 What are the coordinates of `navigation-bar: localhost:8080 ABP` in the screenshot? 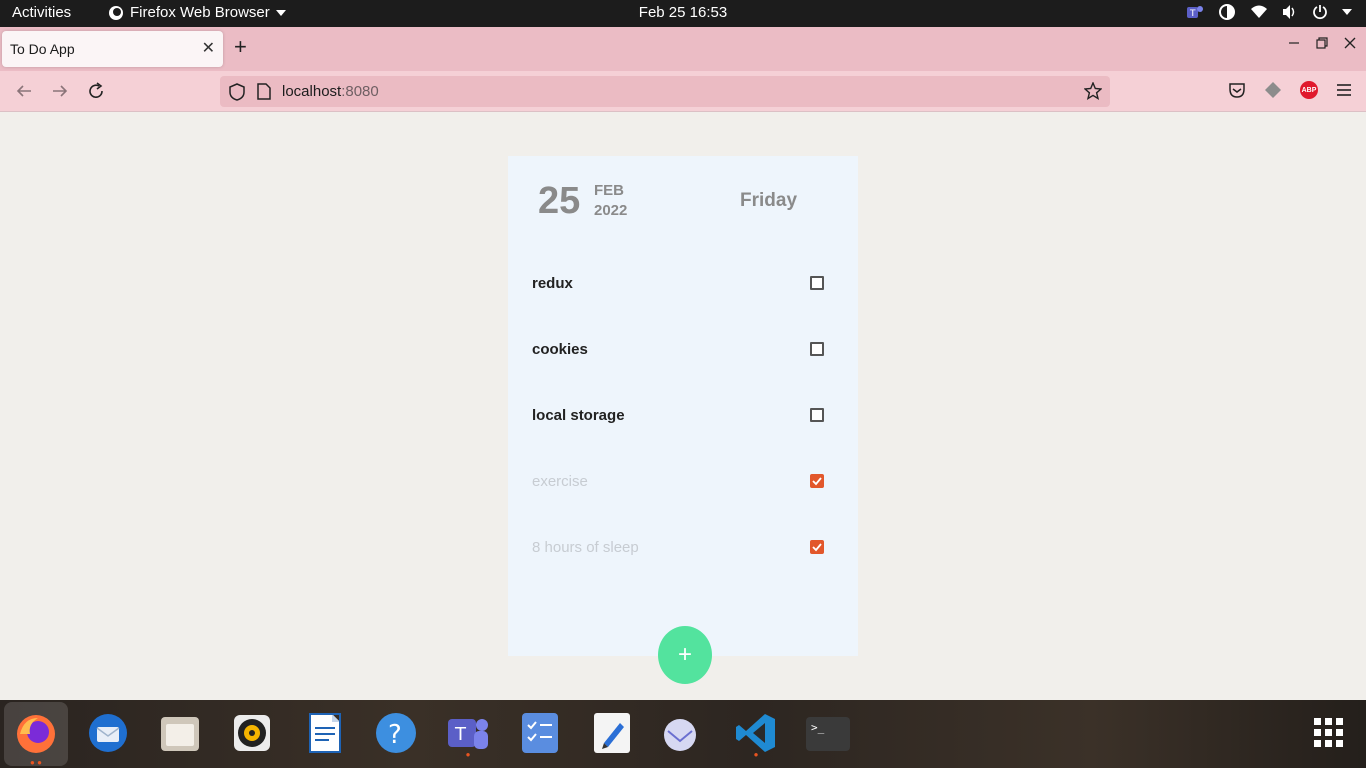 It's located at (683, 91).